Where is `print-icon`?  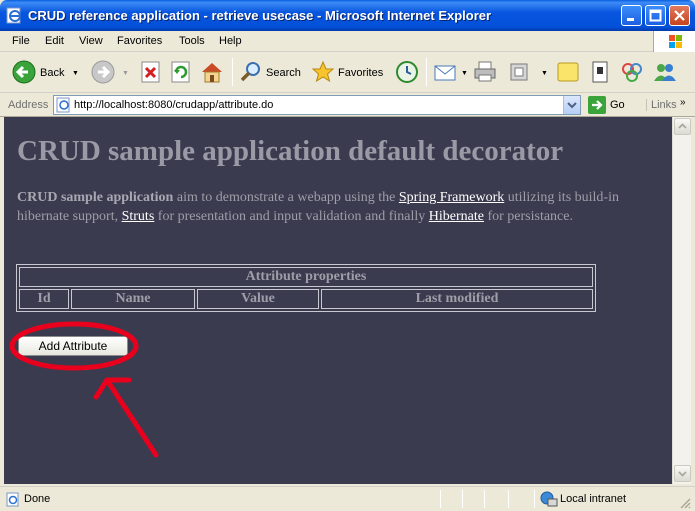 print-icon is located at coordinates (485, 72).